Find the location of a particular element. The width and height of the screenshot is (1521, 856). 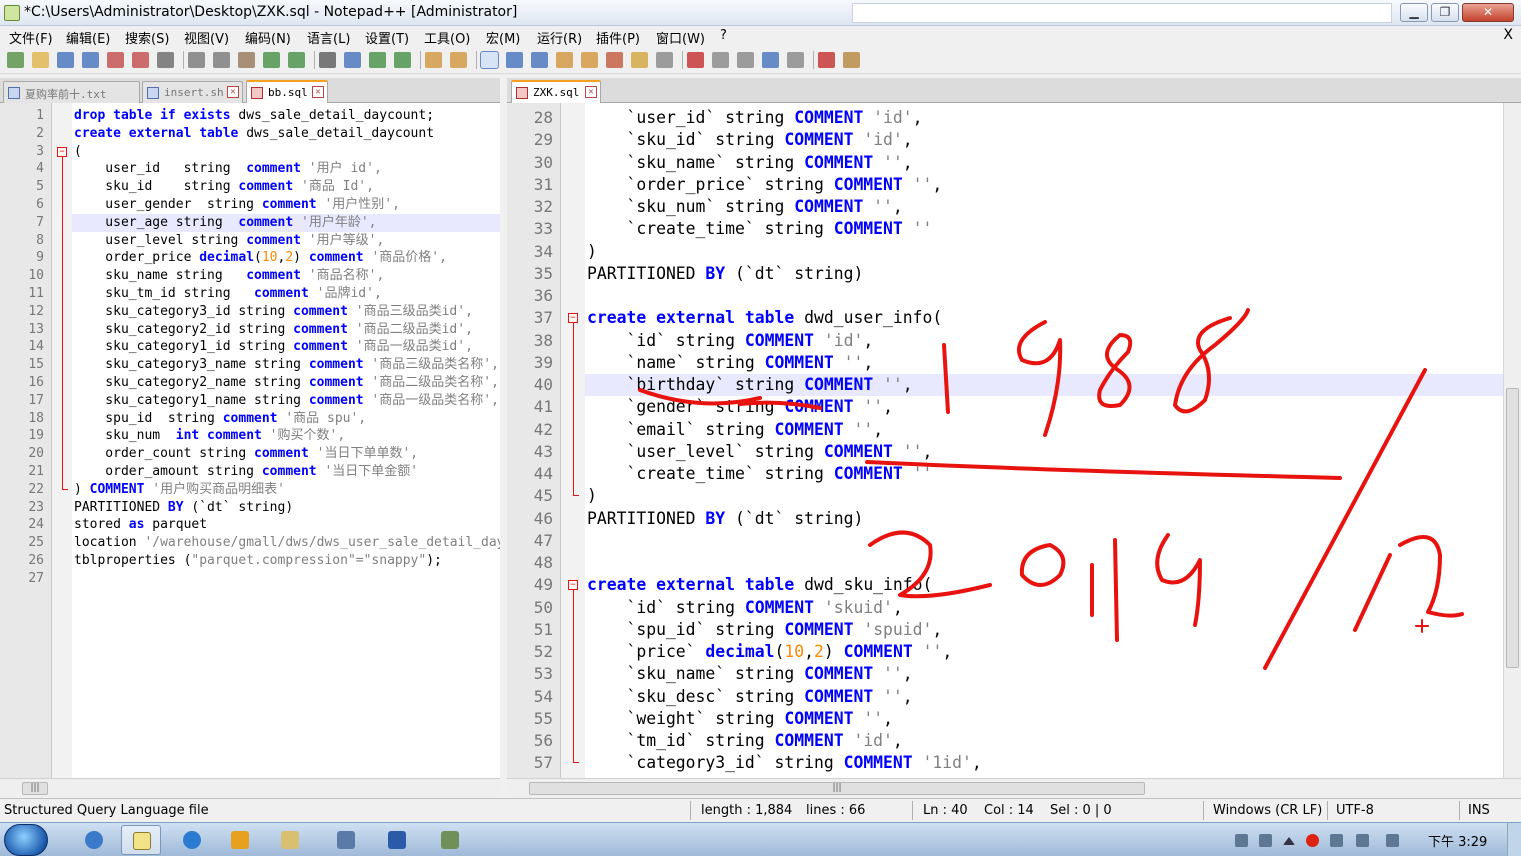

taskbar-app-remote is located at coordinates (346, 840).